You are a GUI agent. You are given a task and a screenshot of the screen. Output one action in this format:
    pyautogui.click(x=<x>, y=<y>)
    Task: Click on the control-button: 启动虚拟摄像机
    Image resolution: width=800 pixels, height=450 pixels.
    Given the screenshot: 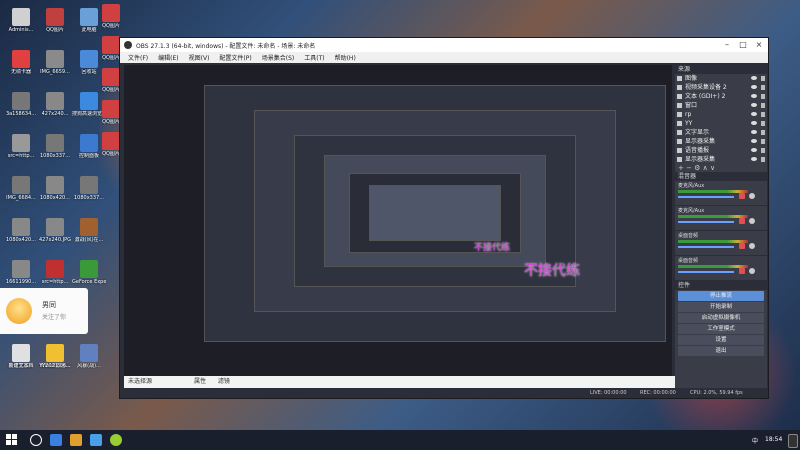 What is the action you would take?
    pyautogui.click(x=721, y=318)
    